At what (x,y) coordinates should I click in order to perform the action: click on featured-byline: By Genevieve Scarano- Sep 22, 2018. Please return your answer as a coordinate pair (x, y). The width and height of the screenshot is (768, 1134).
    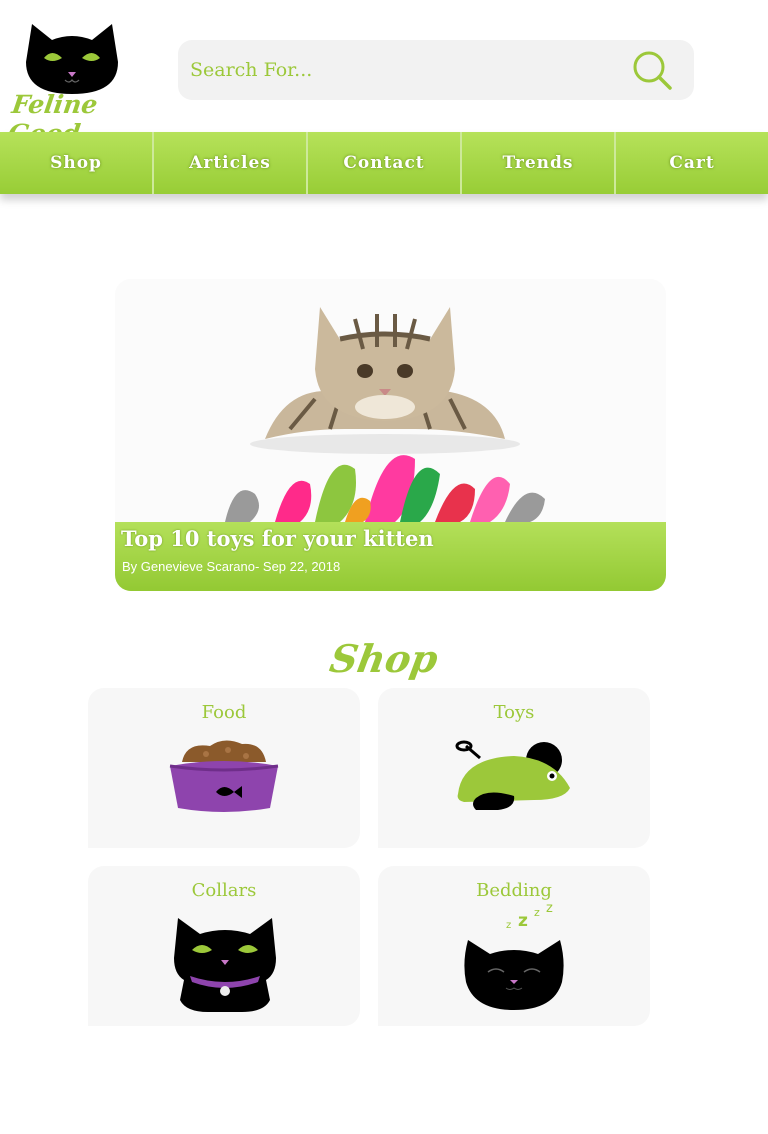
    Looking at the image, I should click on (231, 566).